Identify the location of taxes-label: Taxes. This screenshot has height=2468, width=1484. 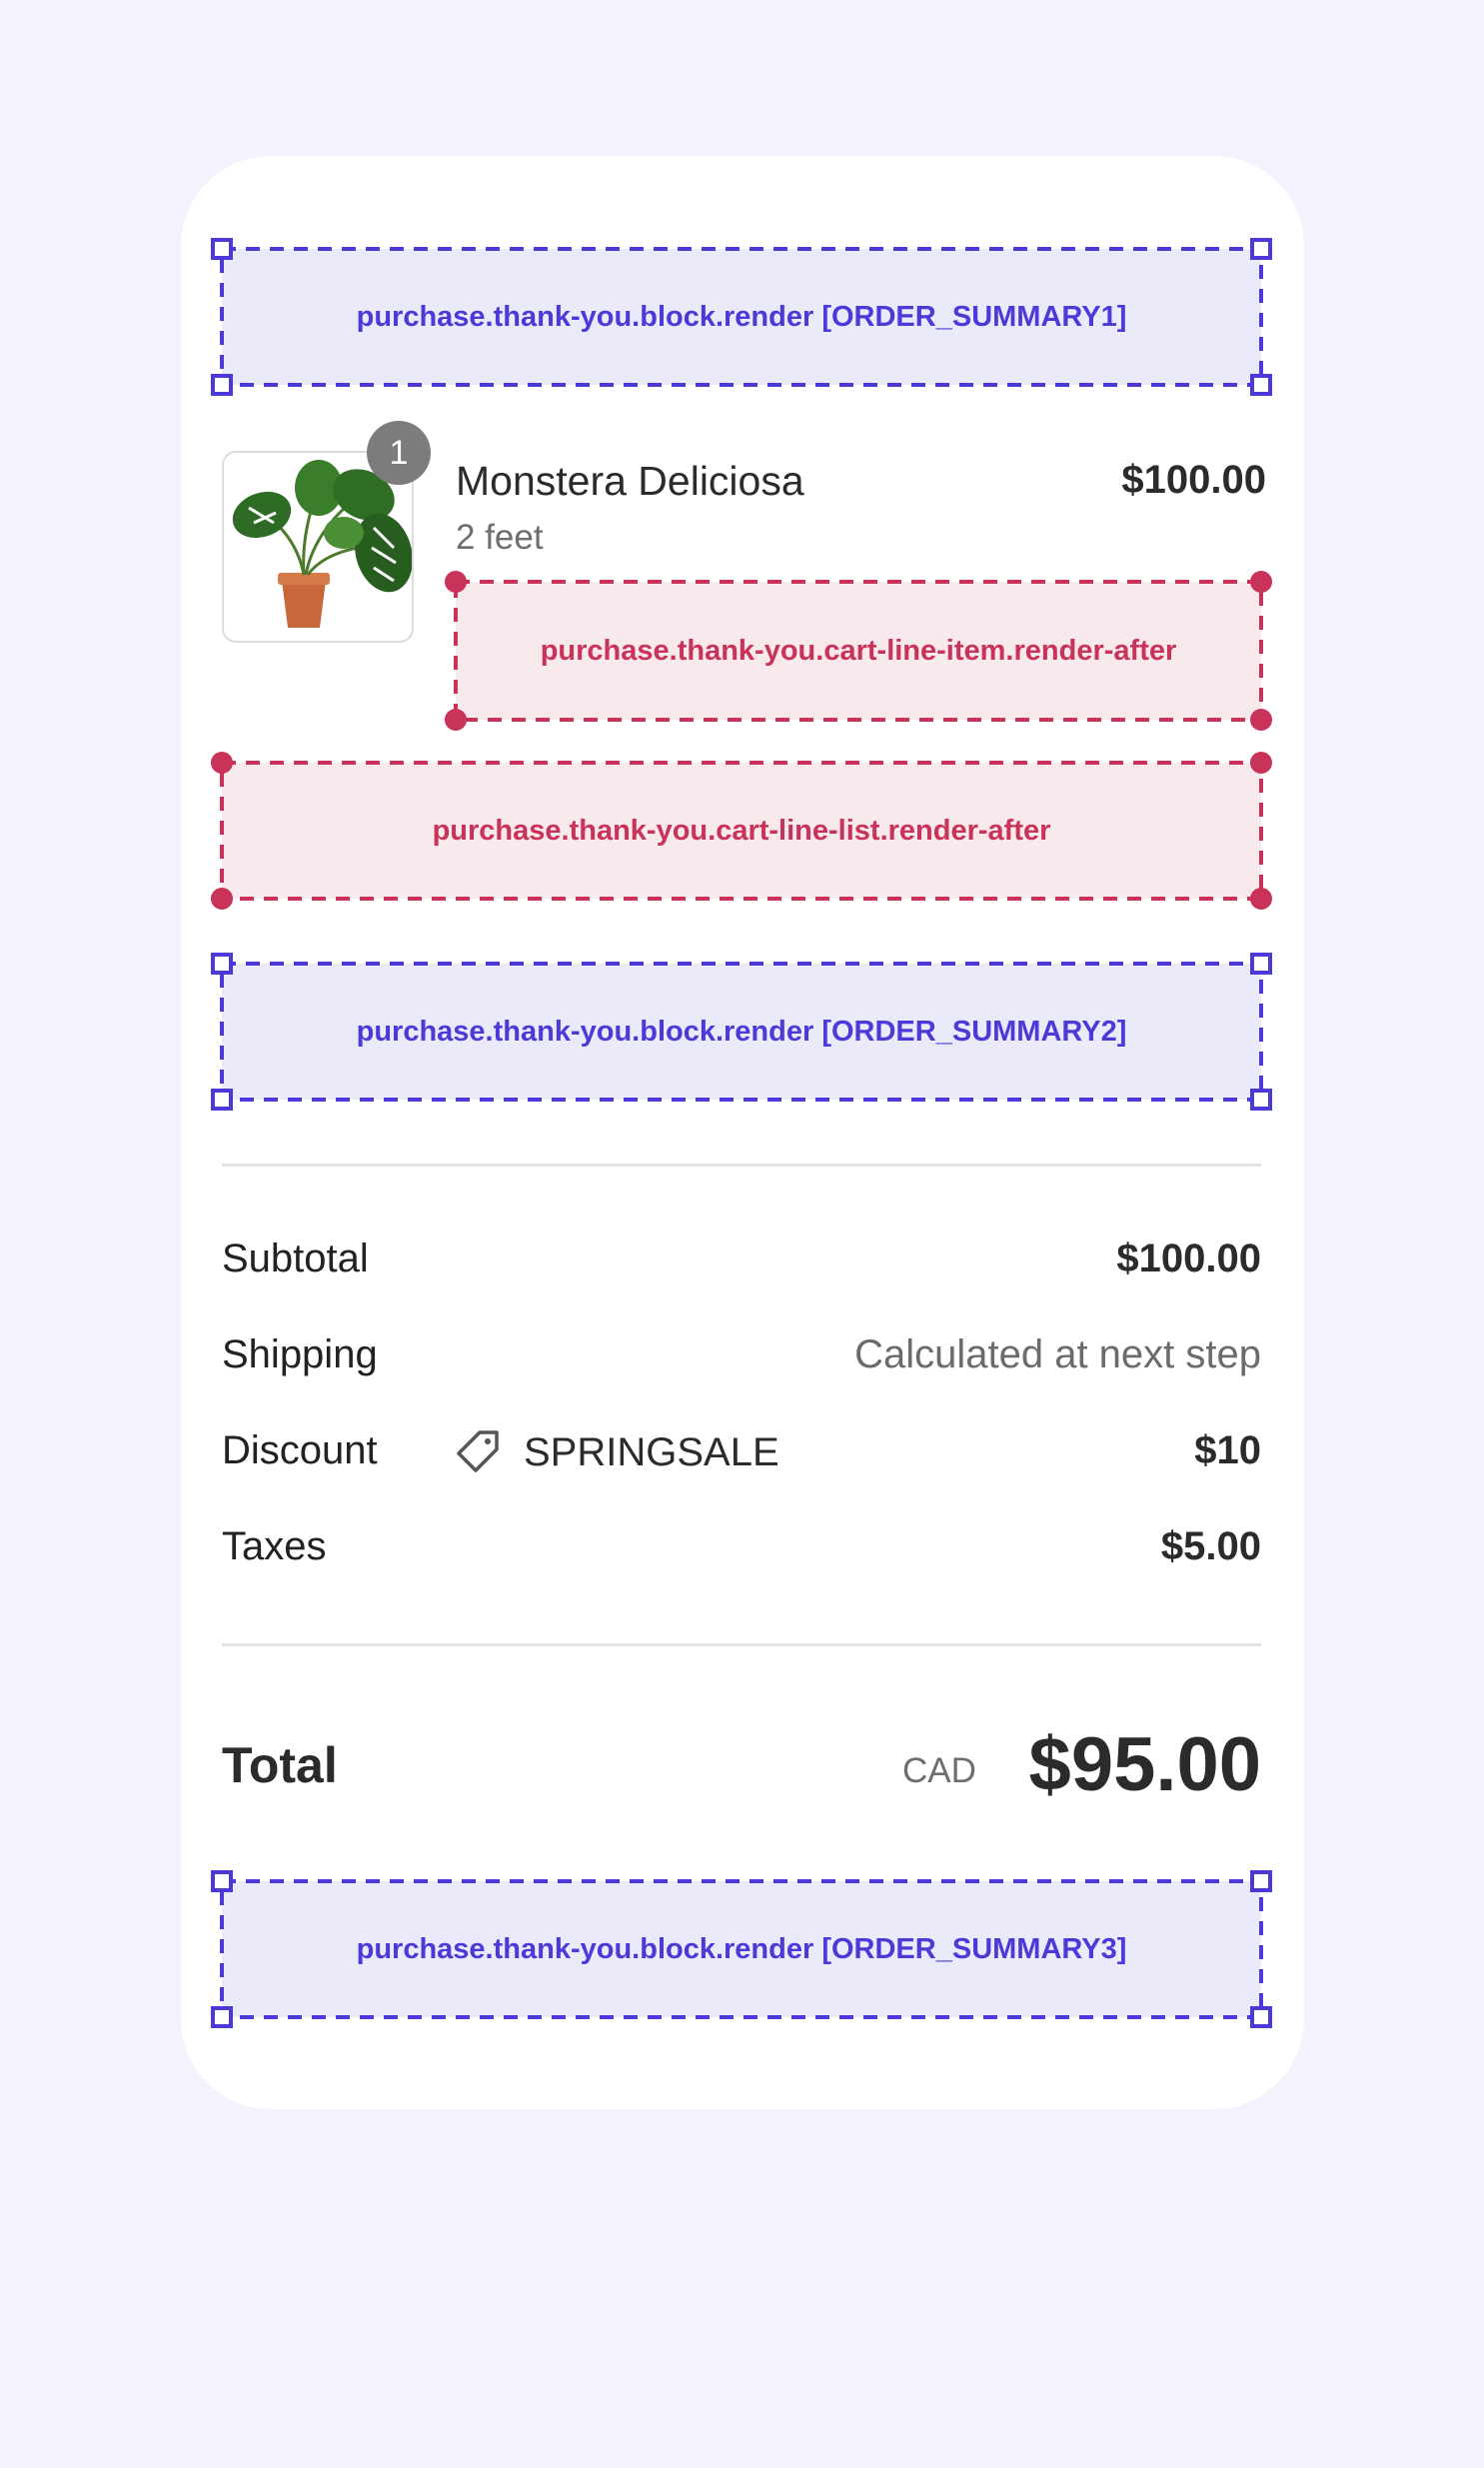
(274, 1546).